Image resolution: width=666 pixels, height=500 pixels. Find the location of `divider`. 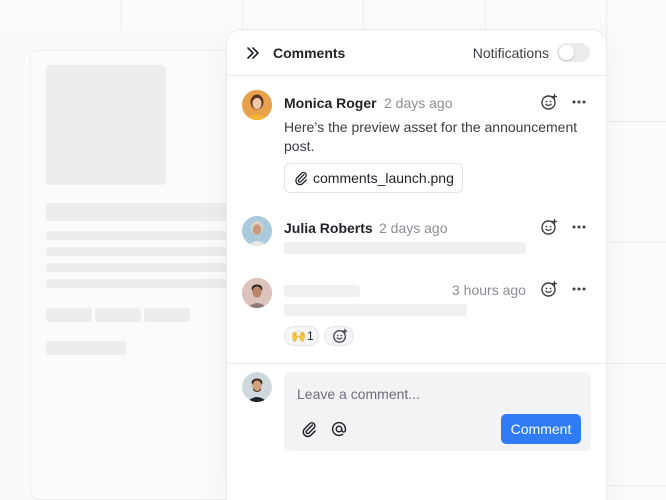

divider is located at coordinates (416, 363).